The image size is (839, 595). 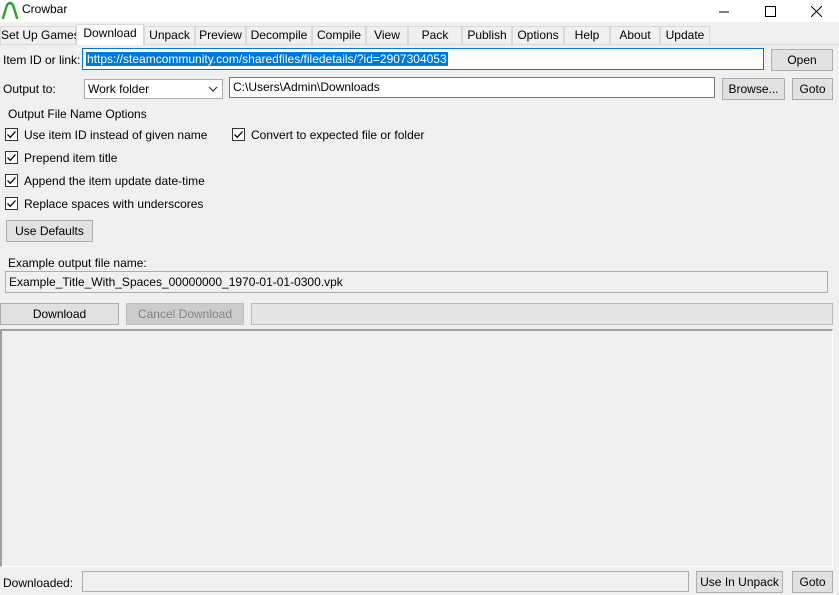 I want to click on maximize-icon, so click(x=770, y=11).